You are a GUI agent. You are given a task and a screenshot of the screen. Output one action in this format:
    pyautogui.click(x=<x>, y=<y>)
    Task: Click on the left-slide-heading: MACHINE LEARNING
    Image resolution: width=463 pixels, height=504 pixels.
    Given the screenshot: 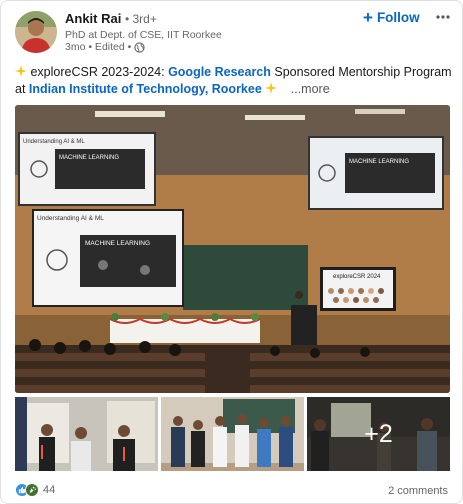 What is the action you would take?
    pyautogui.click(x=89, y=158)
    